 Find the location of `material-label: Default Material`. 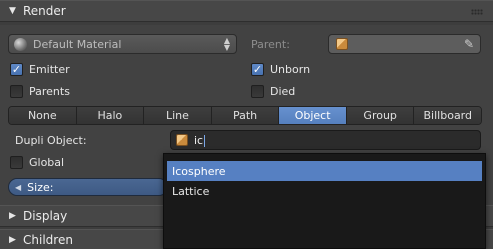

material-label: Default Material is located at coordinates (77, 44).